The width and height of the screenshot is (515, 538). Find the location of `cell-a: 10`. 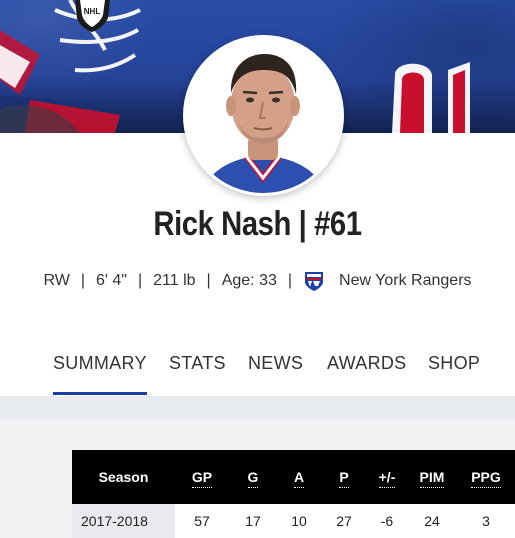

cell-a: 10 is located at coordinates (299, 521).